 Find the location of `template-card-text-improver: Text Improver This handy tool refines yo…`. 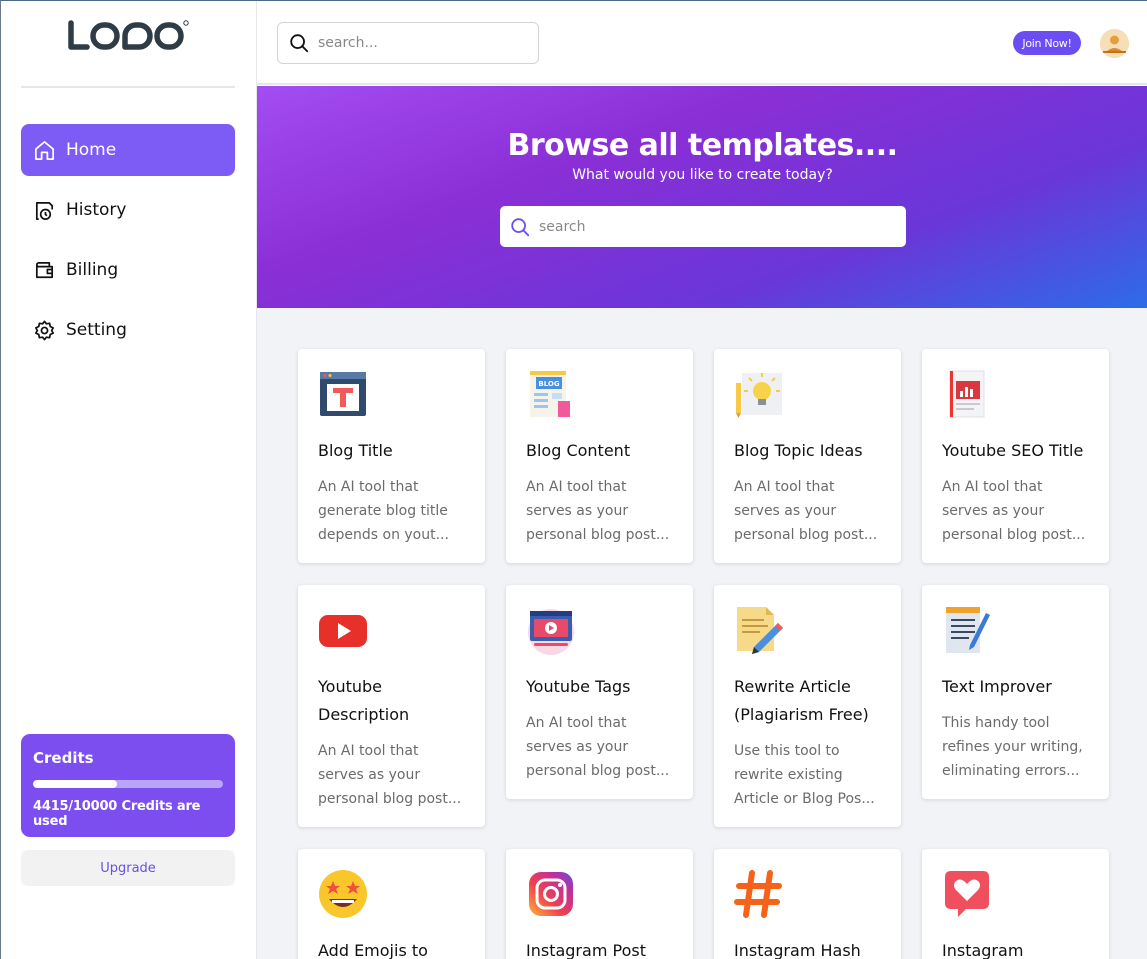

template-card-text-improver: Text Improver This handy tool refines yo… is located at coordinates (1015, 692).